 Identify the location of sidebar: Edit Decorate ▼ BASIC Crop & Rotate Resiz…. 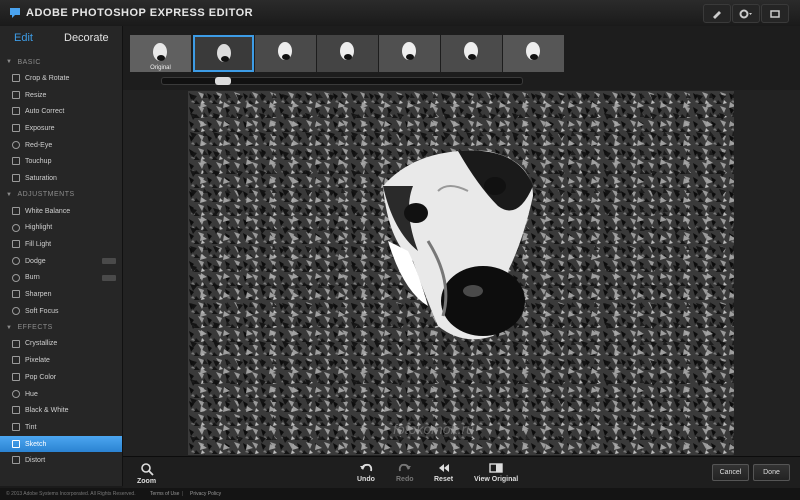
(61, 256).